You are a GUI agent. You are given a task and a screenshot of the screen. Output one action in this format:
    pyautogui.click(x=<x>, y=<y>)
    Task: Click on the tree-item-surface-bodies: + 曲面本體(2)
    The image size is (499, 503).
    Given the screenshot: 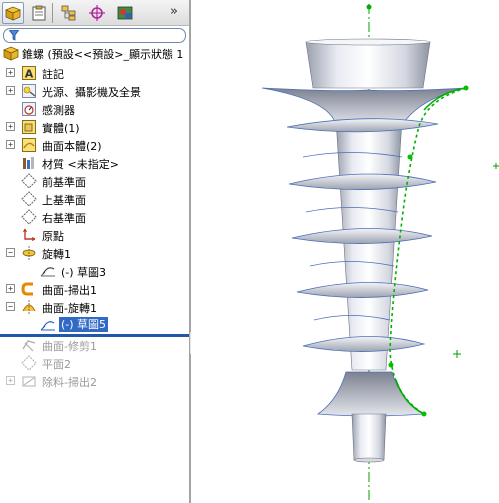 What is the action you would take?
    pyautogui.click(x=94, y=145)
    